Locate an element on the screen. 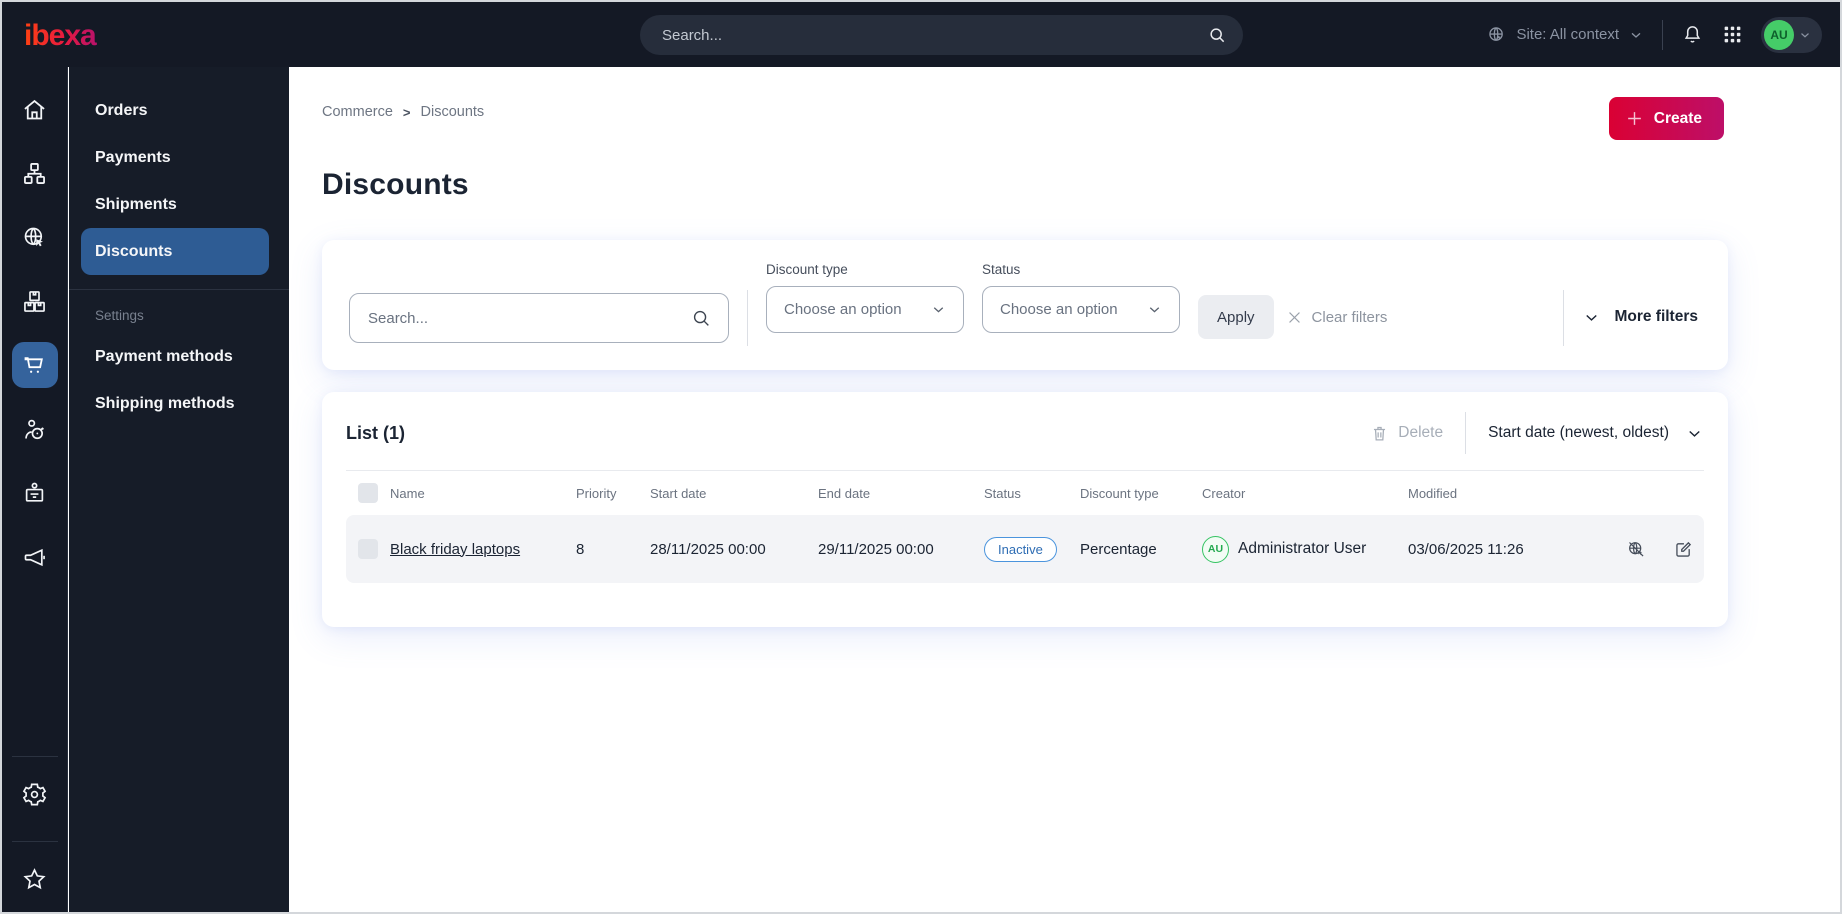 The image size is (1842, 914). discount-end-date: 29/11/2025 00:00 is located at coordinates (876, 549).